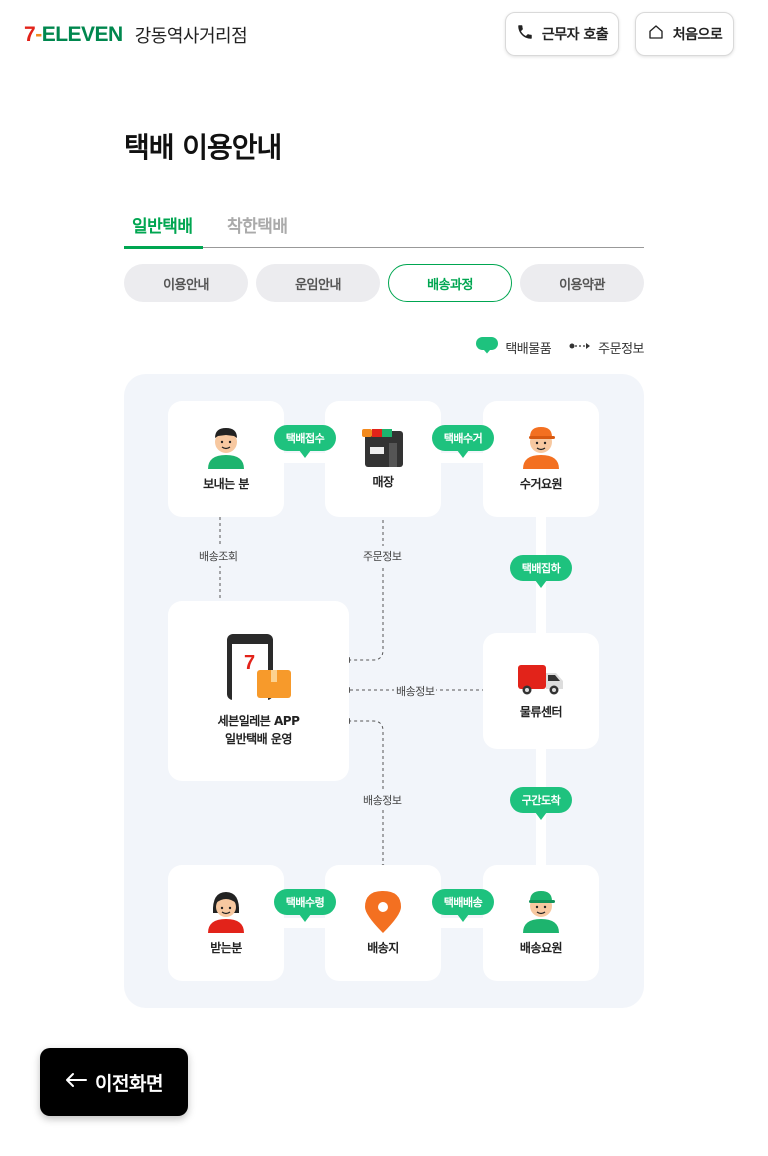  I want to click on brand: 7-ELEVEN 강동역사거리점, so click(136, 35).